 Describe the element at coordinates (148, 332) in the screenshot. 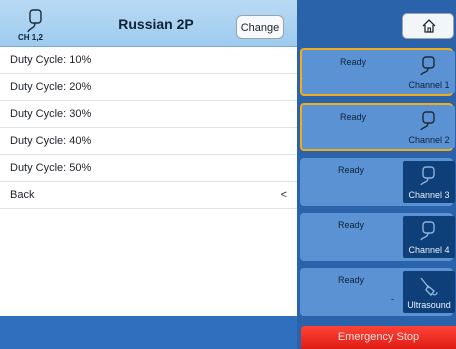

I see `footer-bar` at that location.